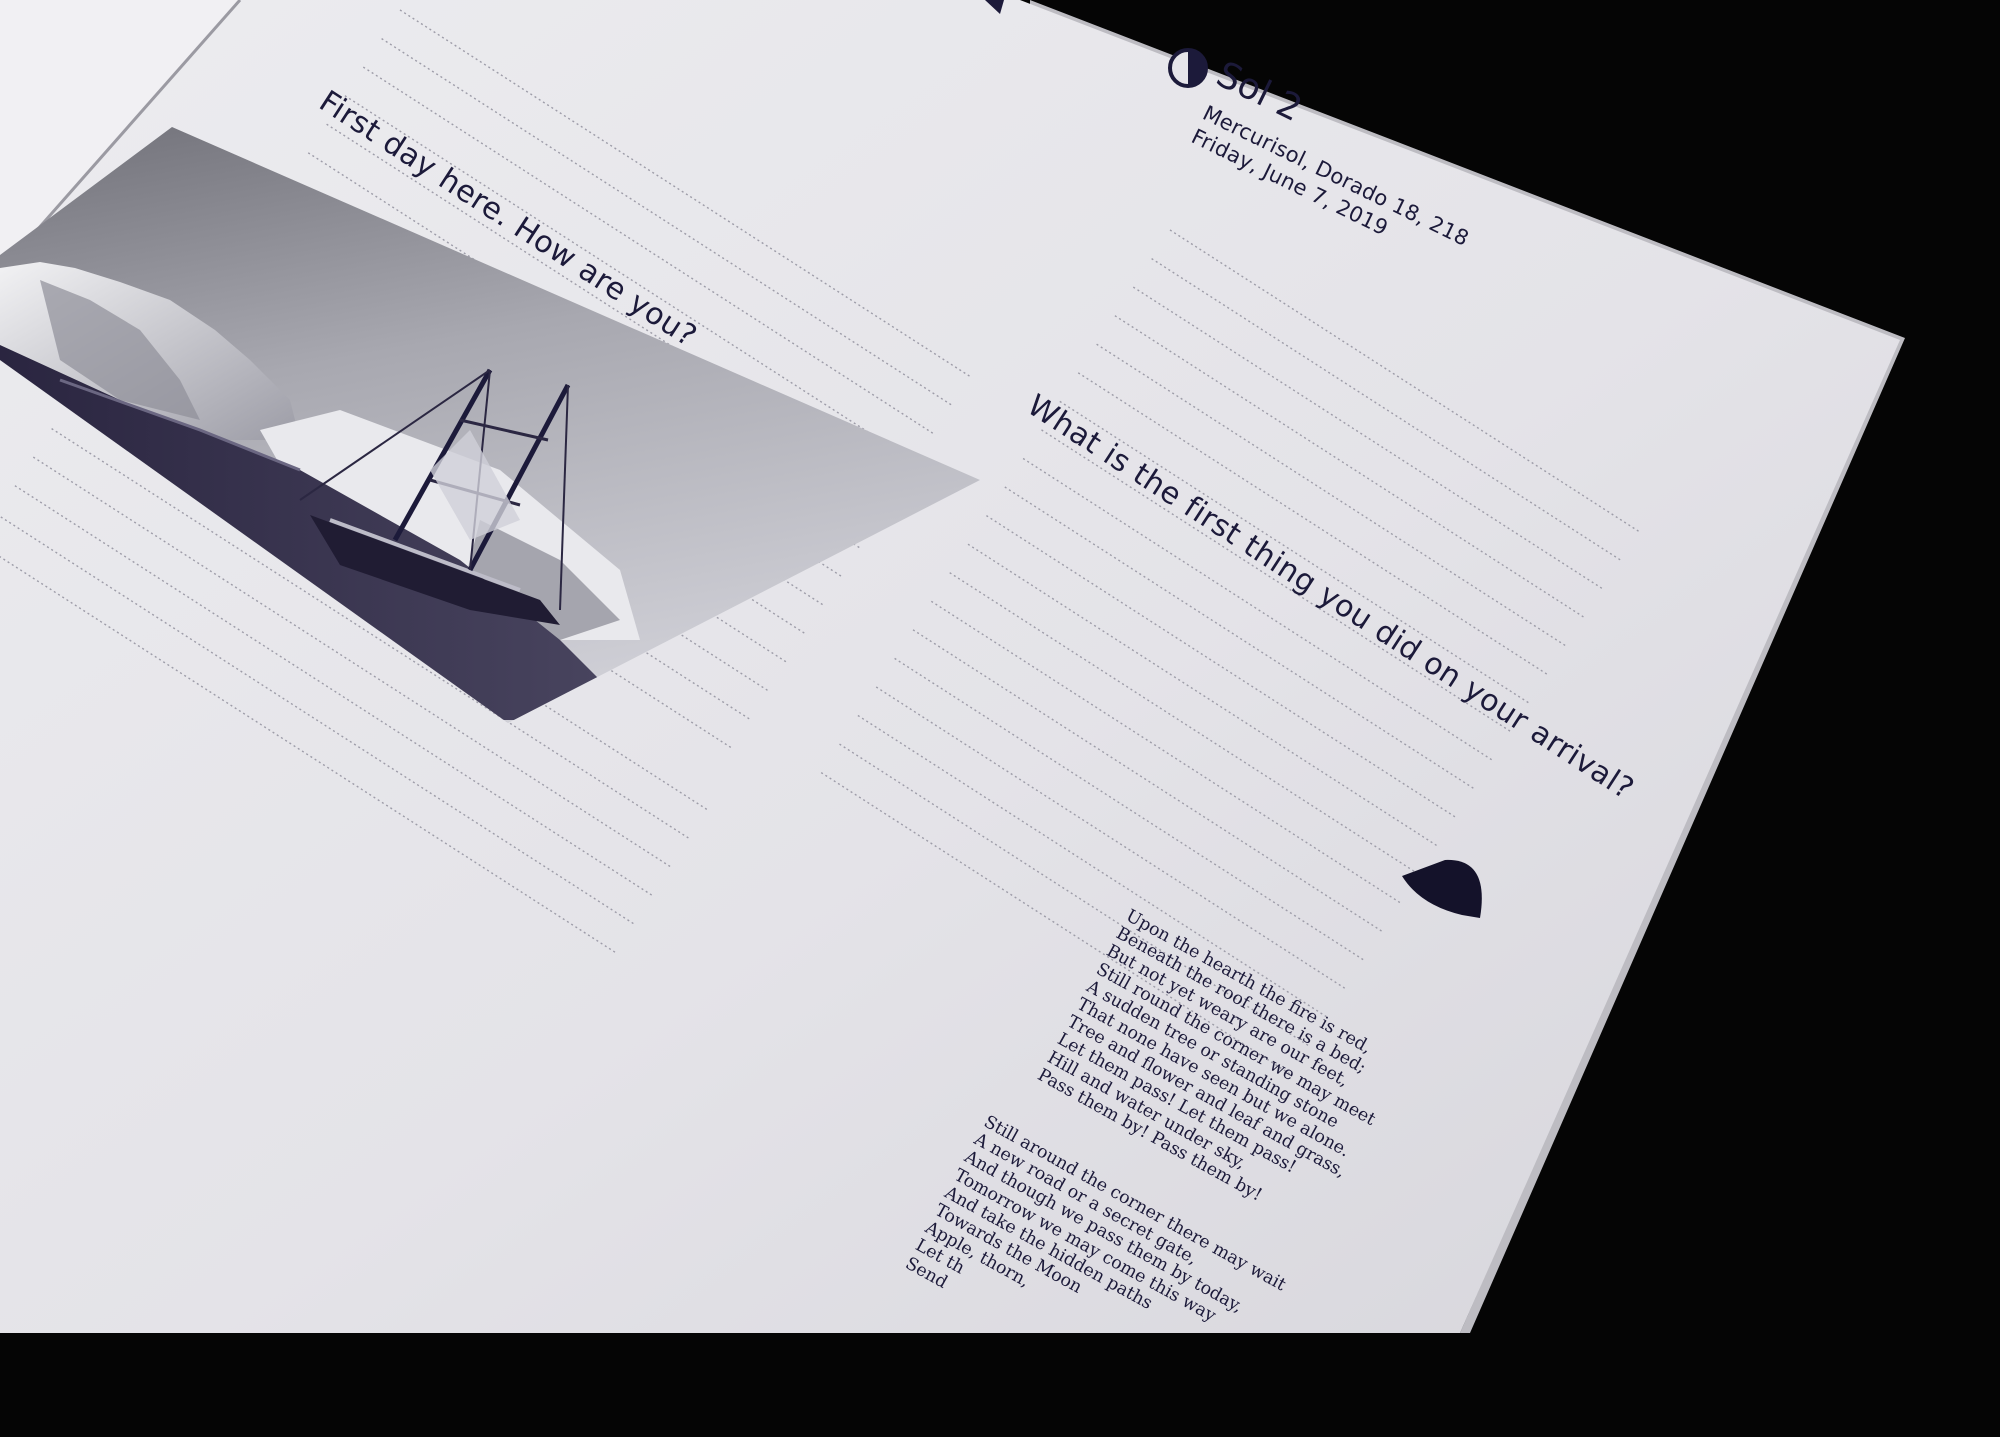 This screenshot has height=1437, width=2000. What do you see at coordinates (1188, 68) in the screenshot?
I see `half-moon-icon` at bounding box center [1188, 68].